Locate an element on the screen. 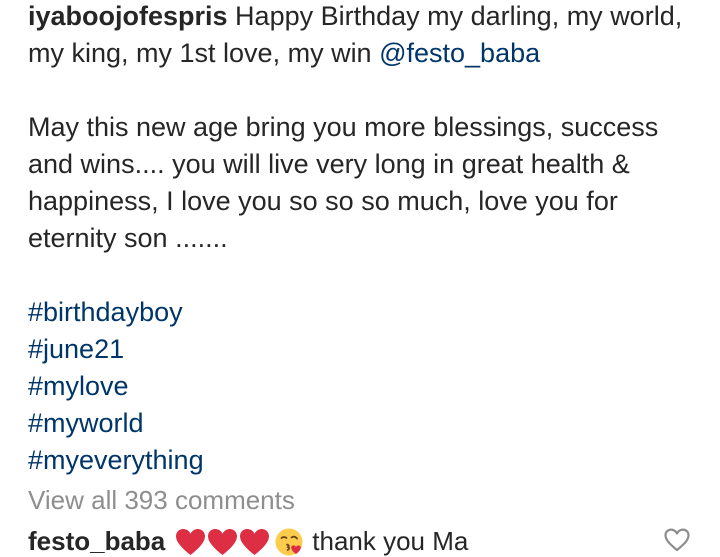 The height and width of the screenshot is (557, 720). caption-line: my king, my 1st love, my win @festo_baba is located at coordinates (370, 53).